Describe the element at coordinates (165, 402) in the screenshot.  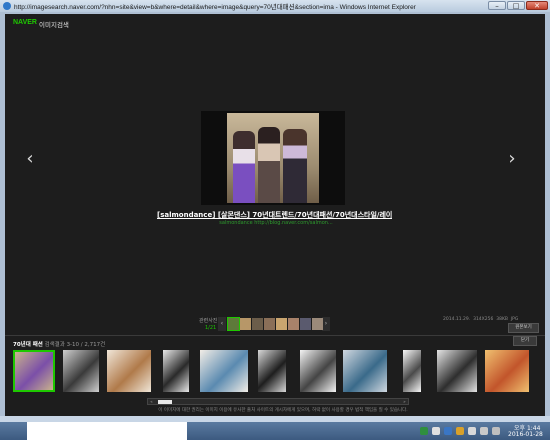
I see `scrollbar-thumb` at that location.